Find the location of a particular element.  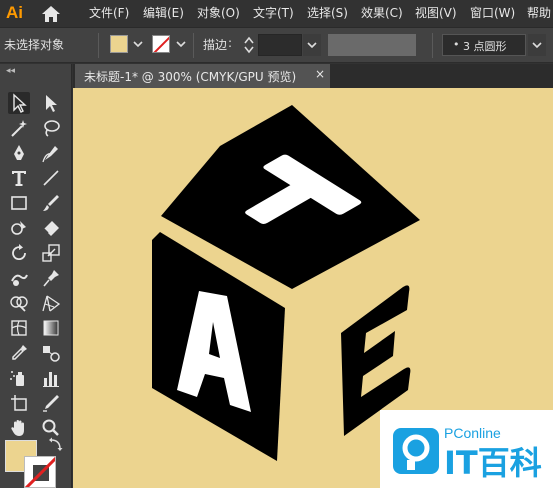

swap-fill-stroke-icon is located at coordinates (56, 444).